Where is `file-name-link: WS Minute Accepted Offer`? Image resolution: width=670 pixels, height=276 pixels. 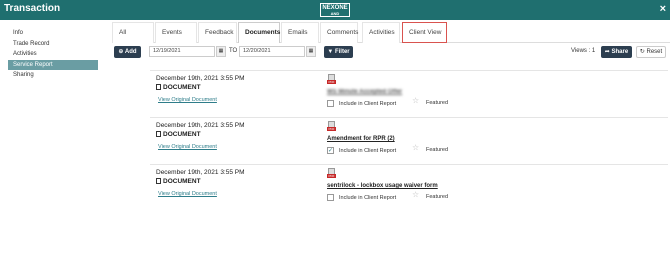
file-name-link: WS Minute Accepted Offer is located at coordinates (364, 92).